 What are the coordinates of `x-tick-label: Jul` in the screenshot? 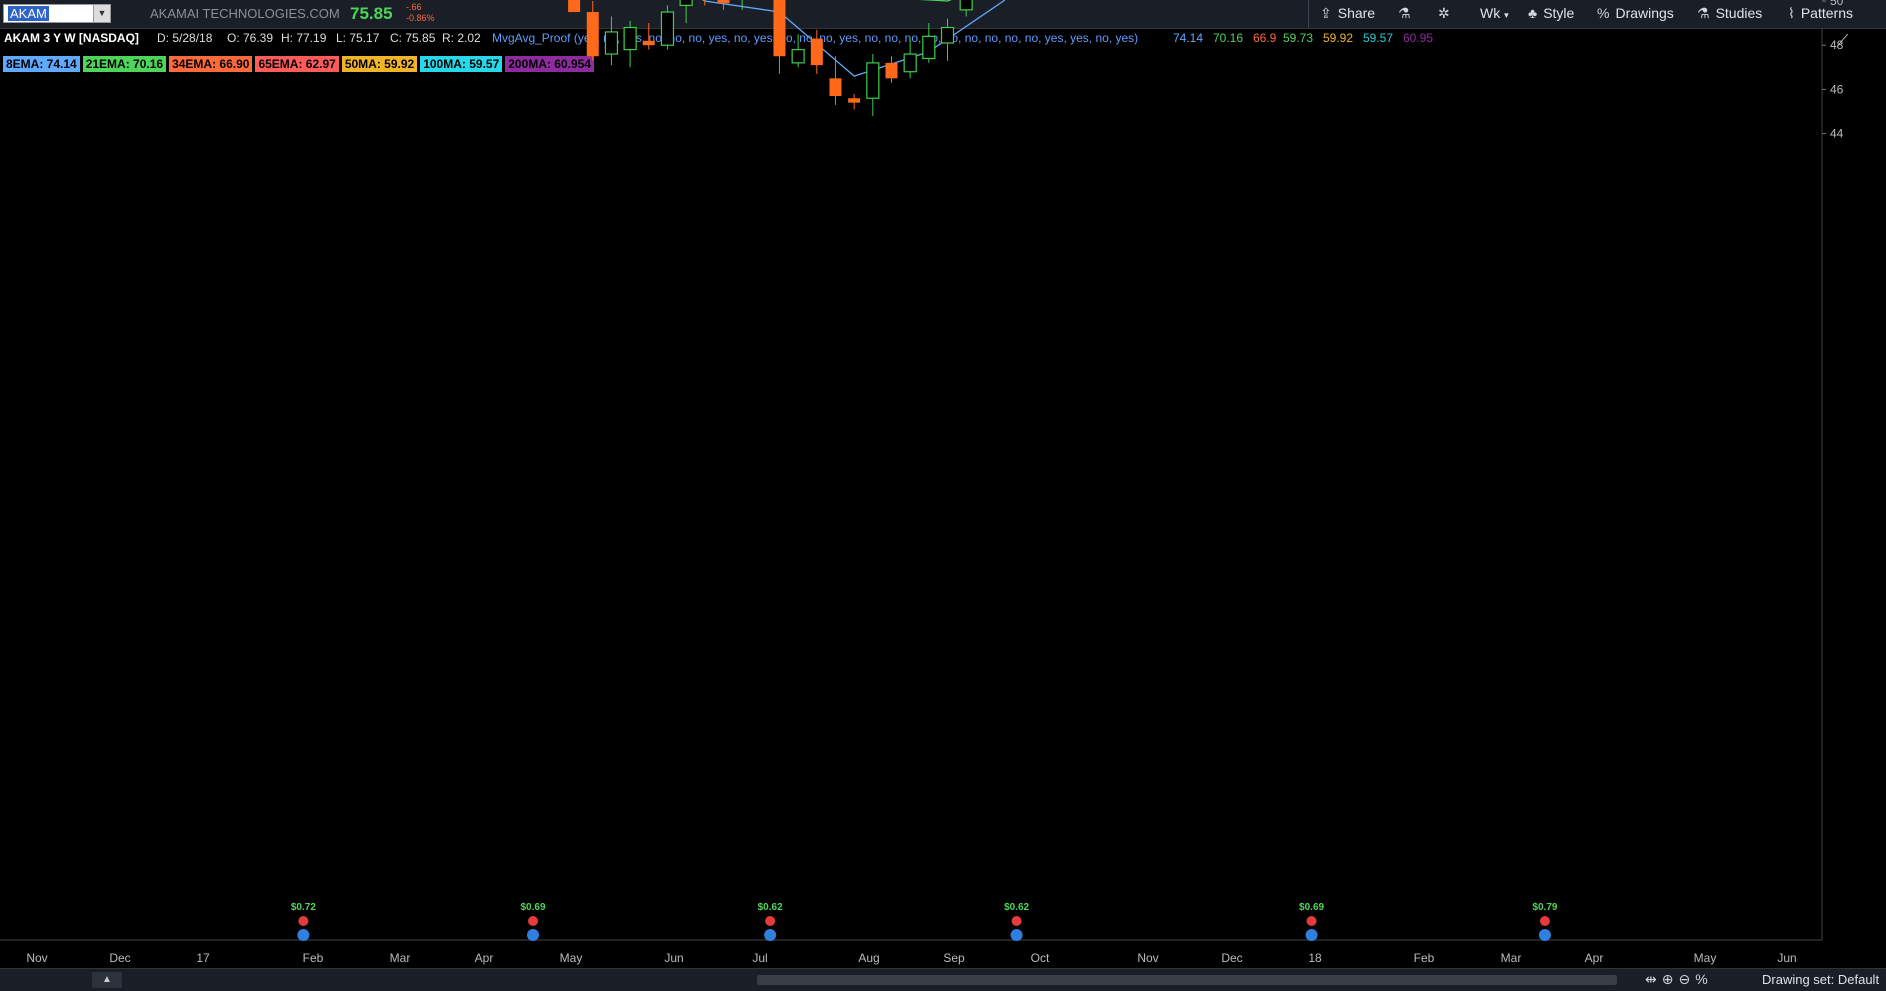 It's located at (759, 958).